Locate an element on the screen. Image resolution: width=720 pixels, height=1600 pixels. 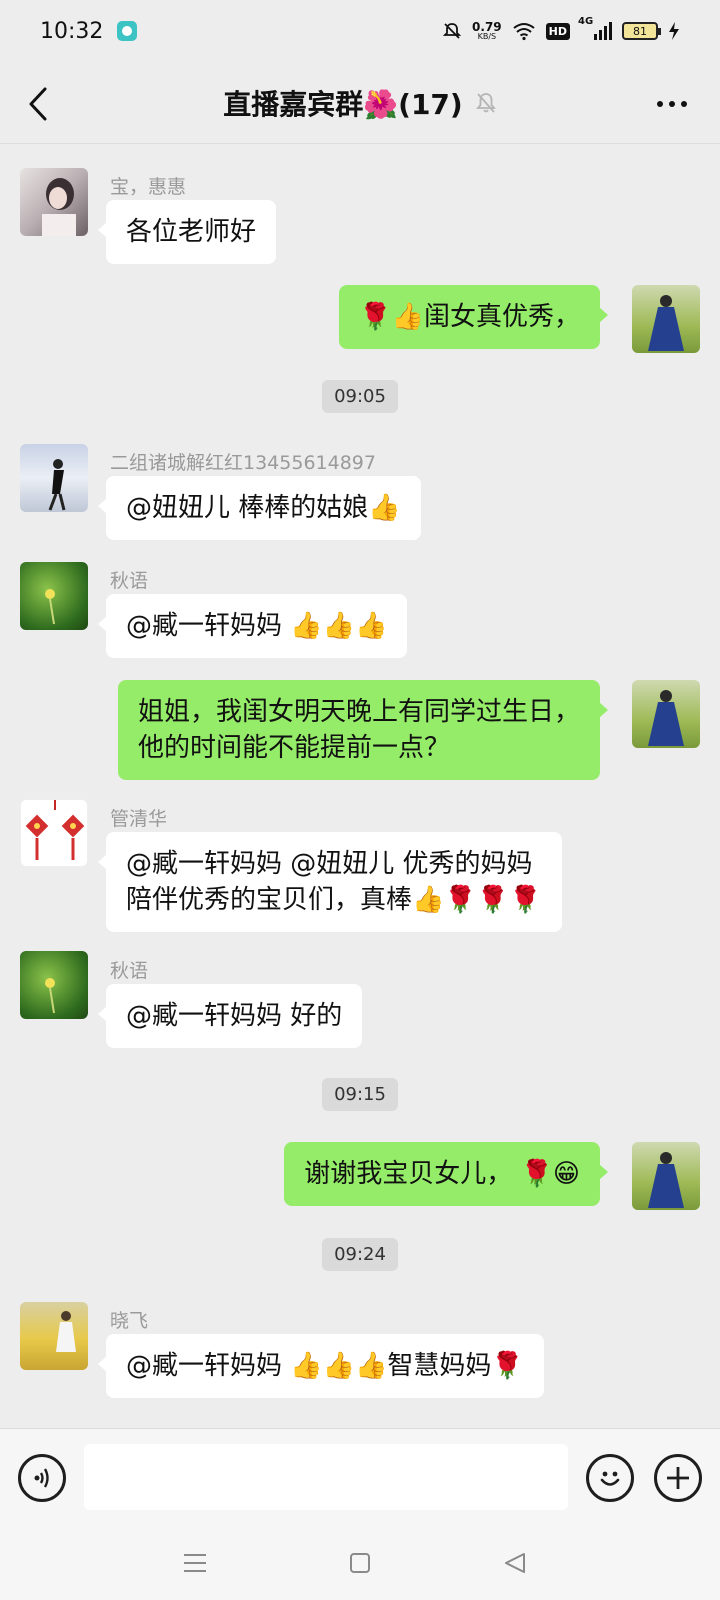
emoji-icon is located at coordinates (610, 1478).